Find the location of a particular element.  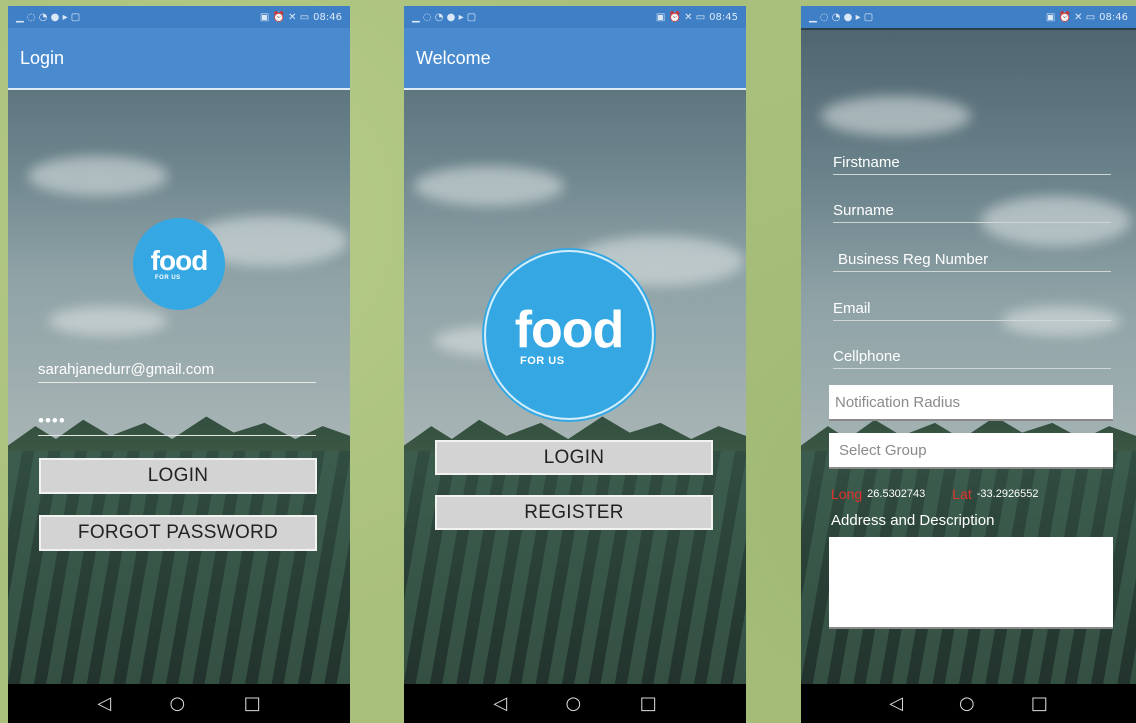

register-button: REGISTER is located at coordinates (574, 512).